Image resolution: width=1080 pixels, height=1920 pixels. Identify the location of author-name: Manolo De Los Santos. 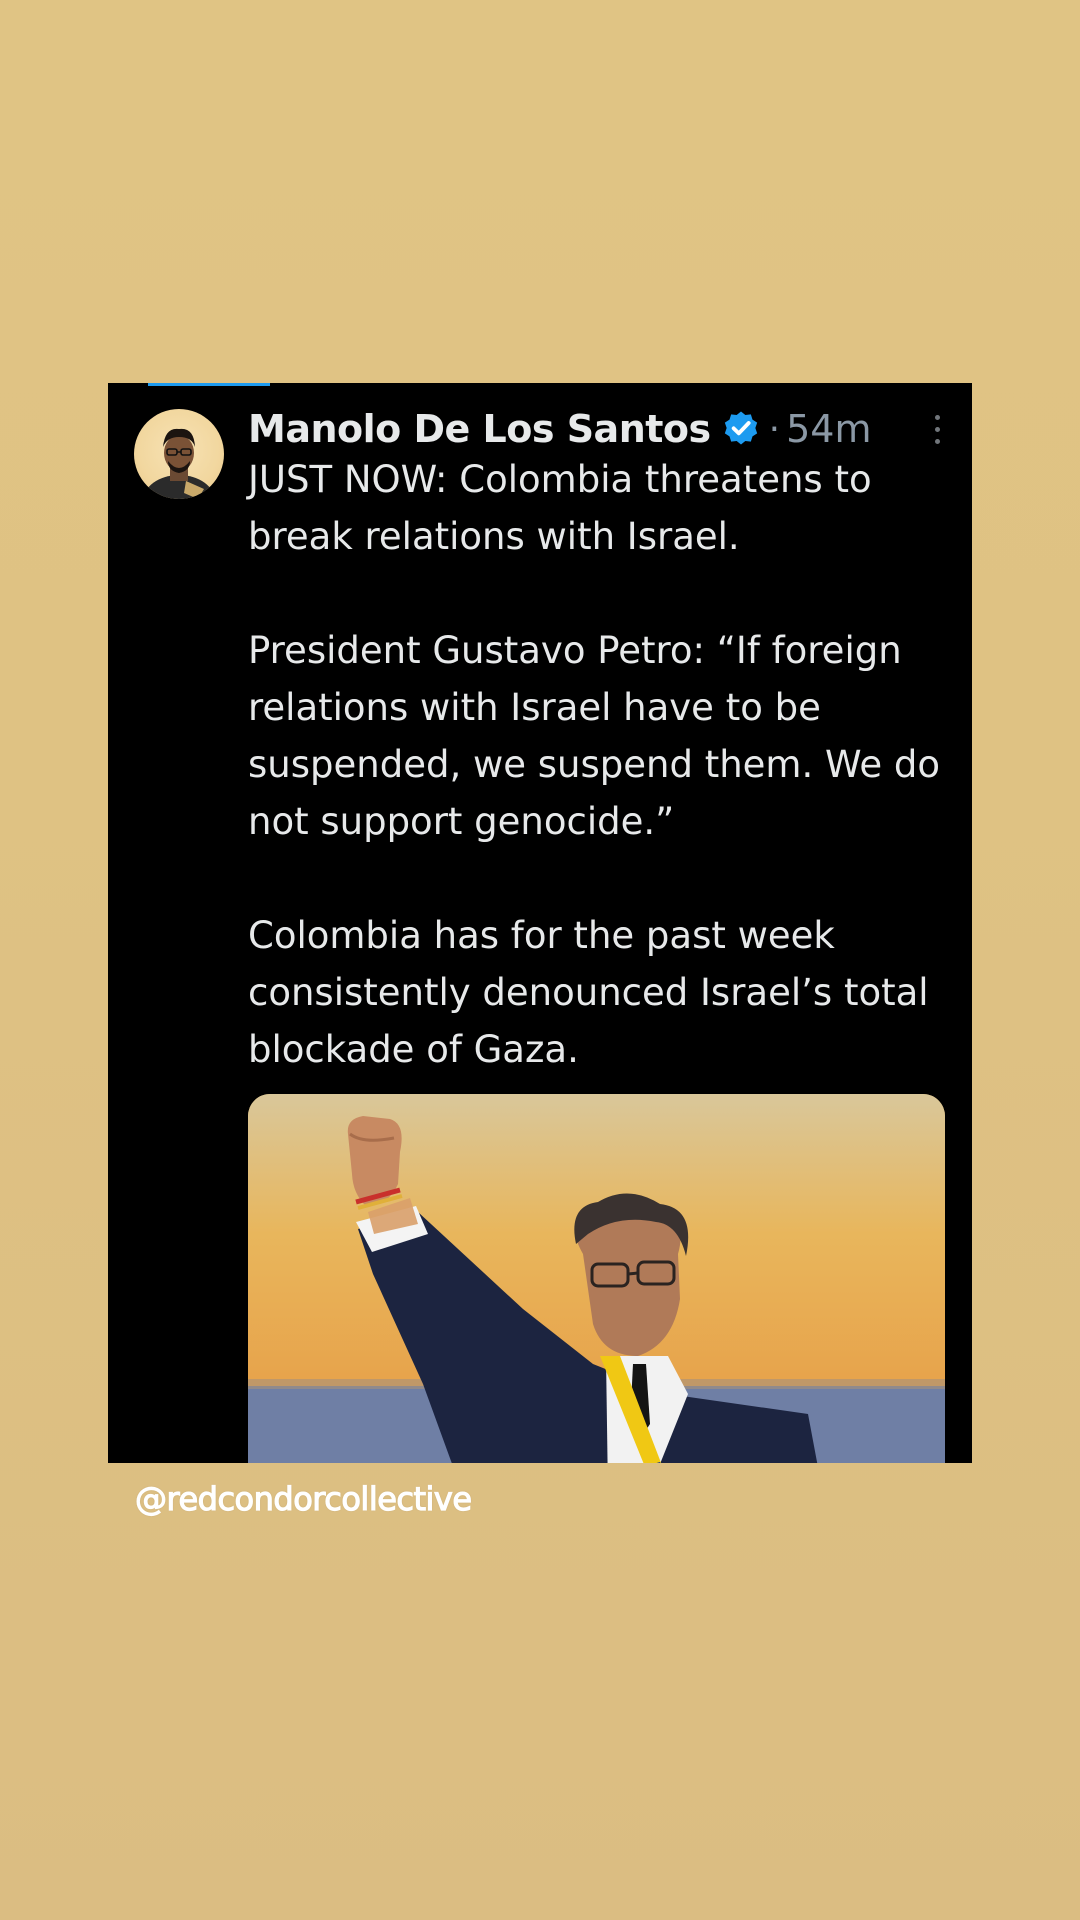
(479, 429).